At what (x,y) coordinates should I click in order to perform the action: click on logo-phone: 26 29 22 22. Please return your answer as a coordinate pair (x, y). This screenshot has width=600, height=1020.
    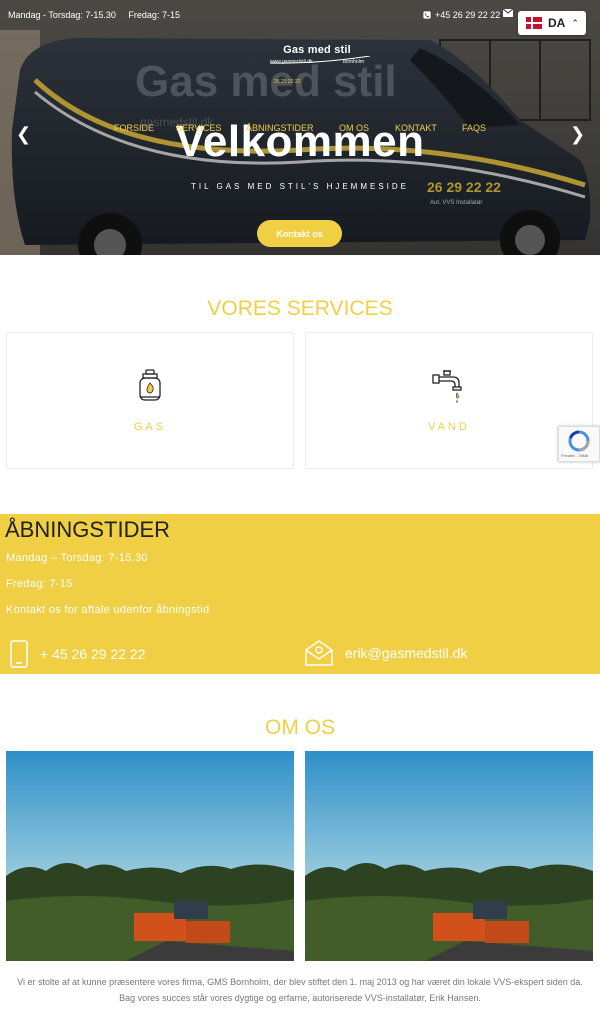
    Looking at the image, I should click on (287, 82).